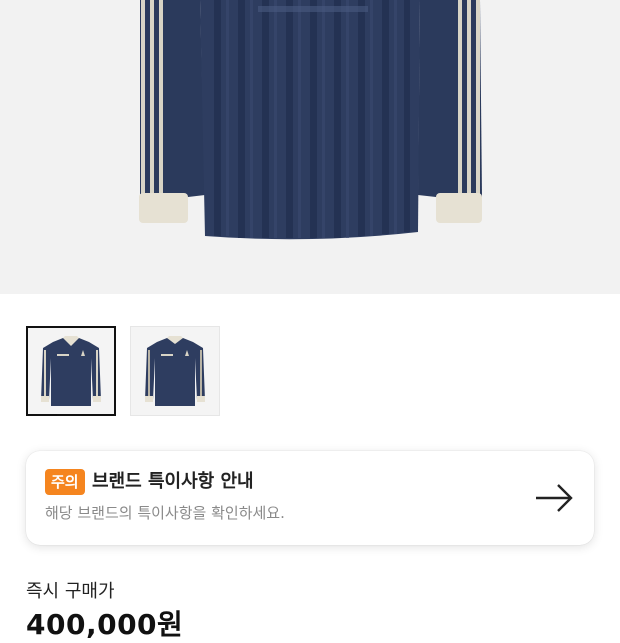  I want to click on price-value: 400,000원, so click(105, 624).